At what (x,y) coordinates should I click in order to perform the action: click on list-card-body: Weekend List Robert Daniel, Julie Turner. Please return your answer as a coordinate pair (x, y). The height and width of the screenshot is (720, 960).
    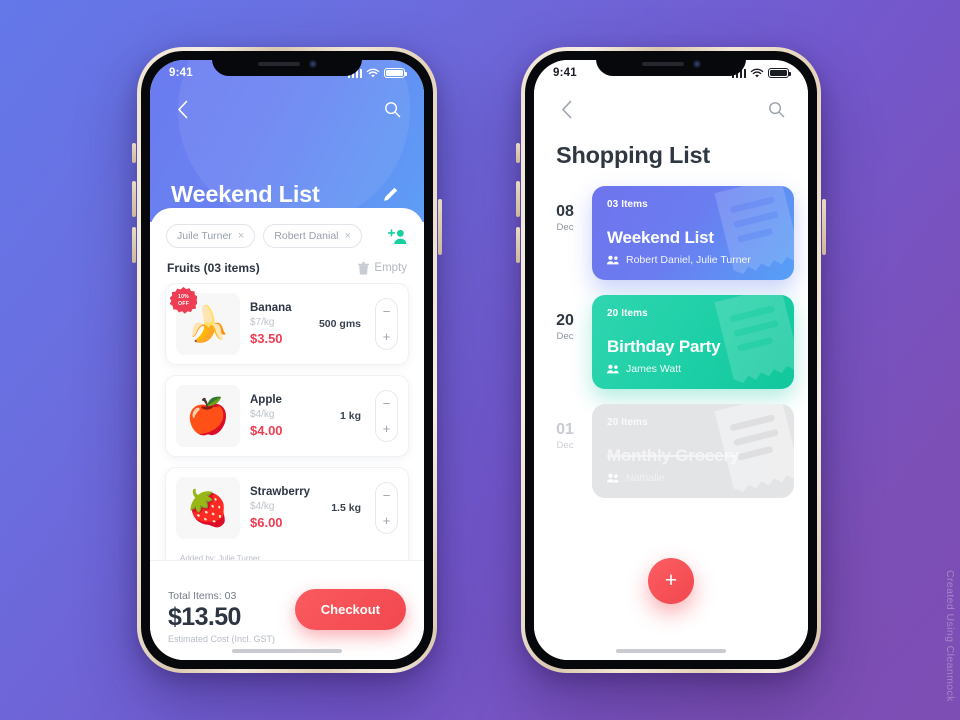
    Looking at the image, I should click on (693, 239).